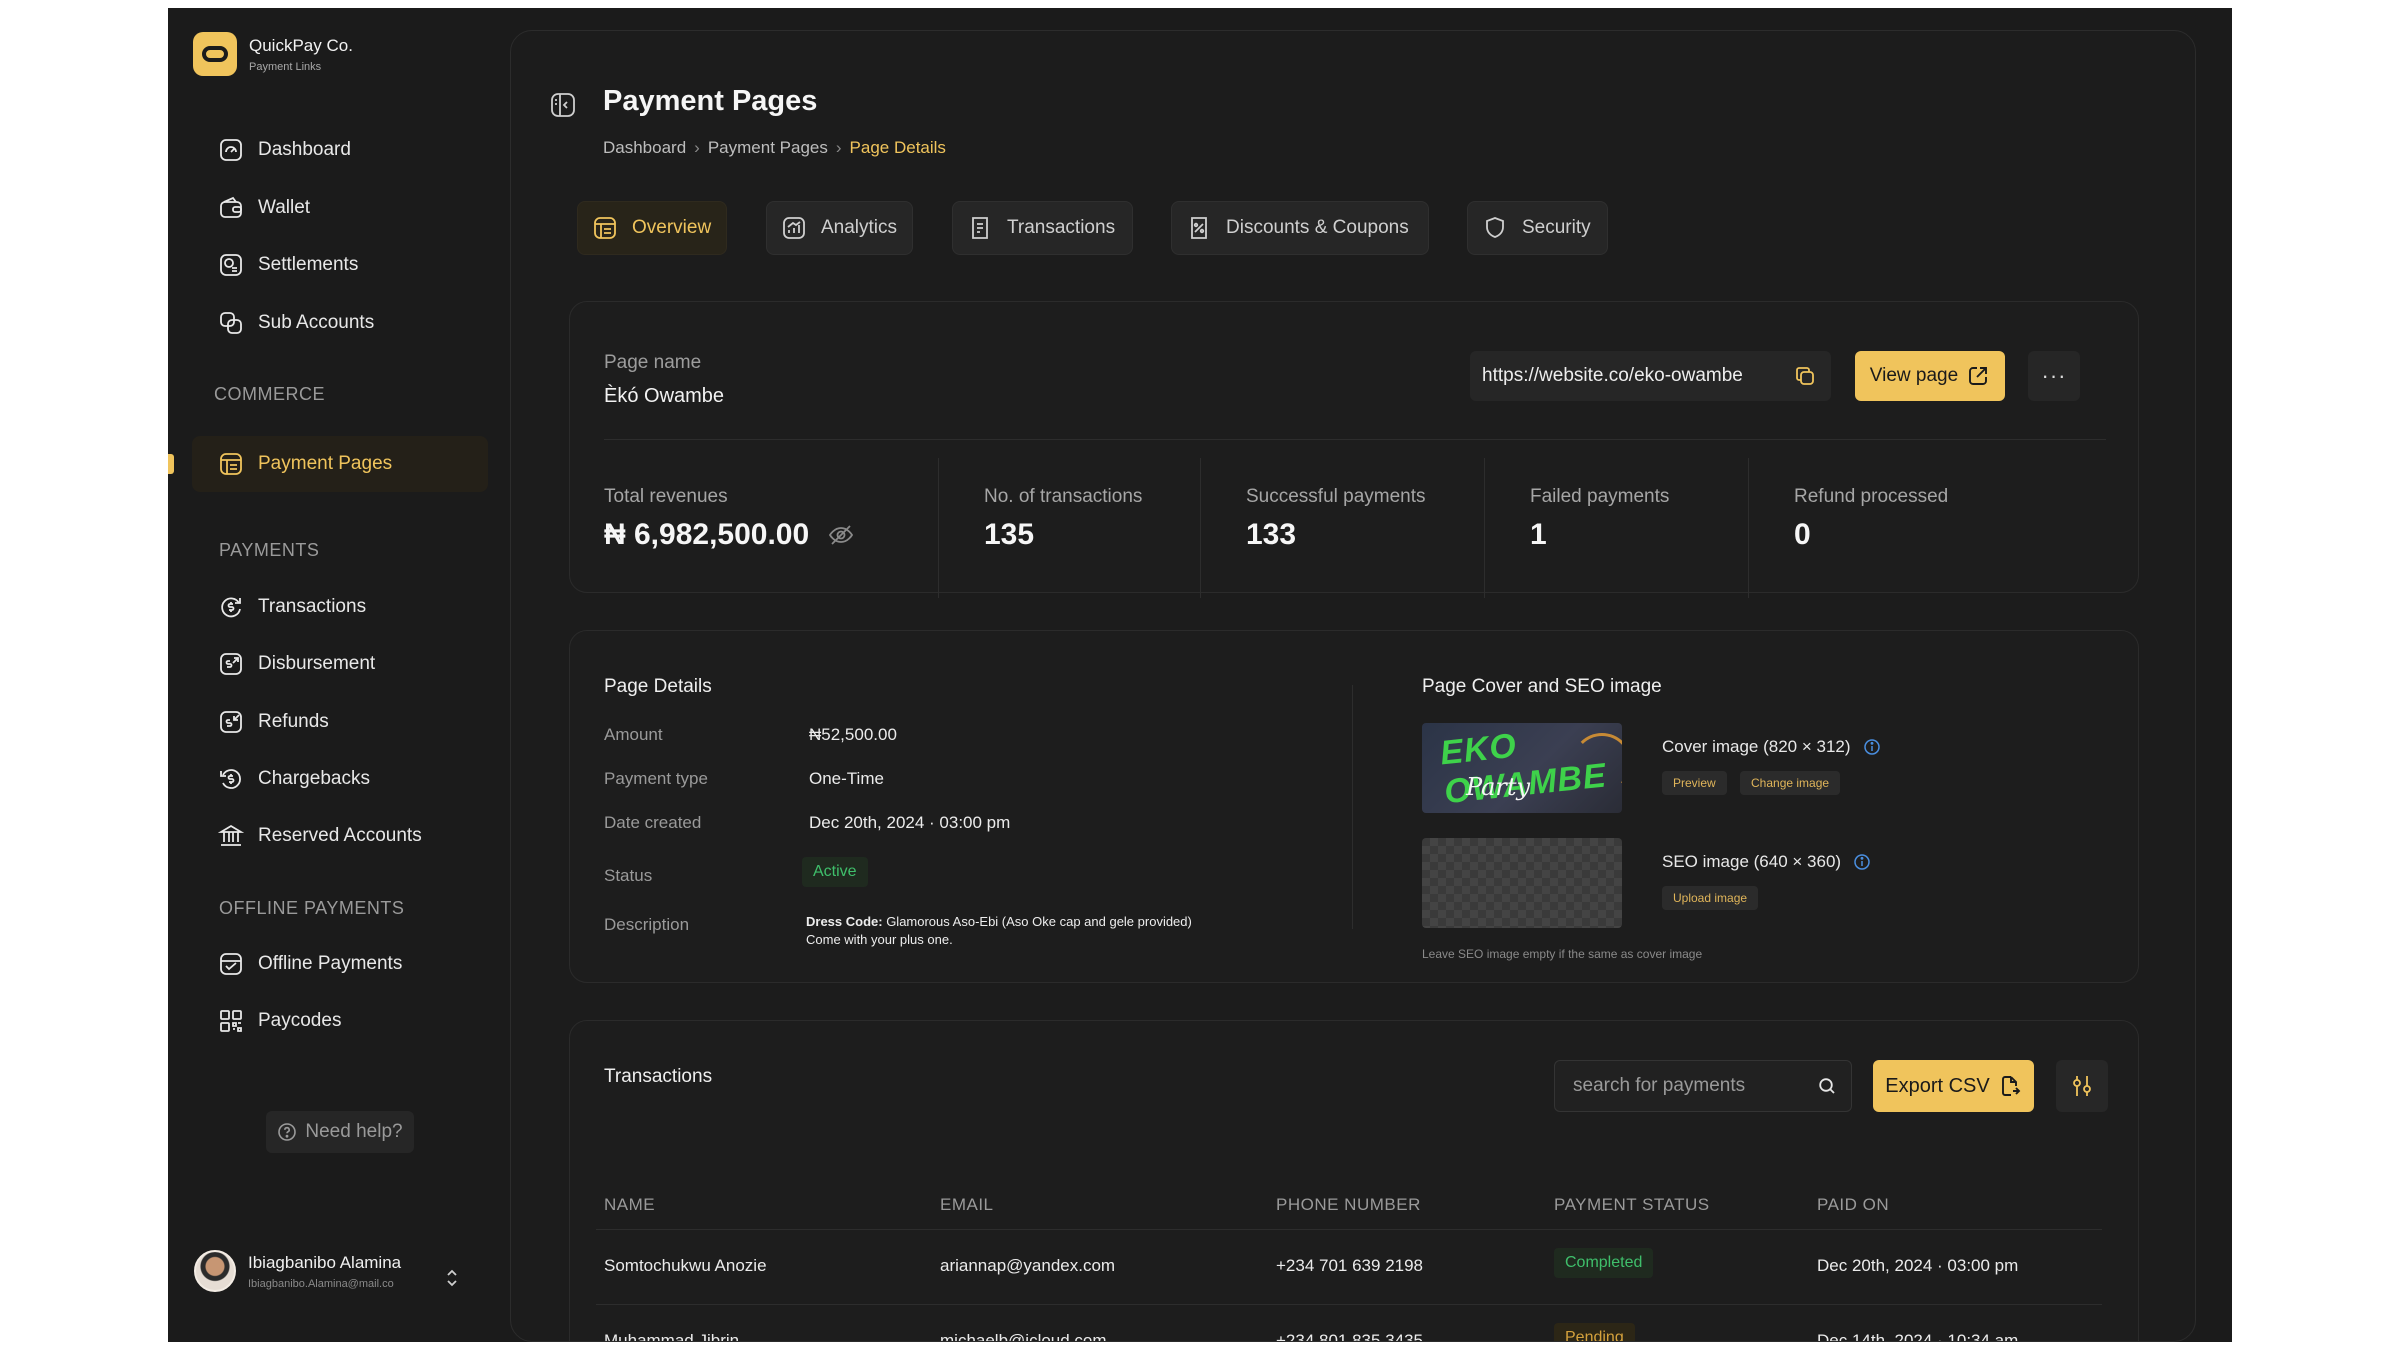  What do you see at coordinates (1766, 862) in the screenshot?
I see `seo-image-label: SEO image (640 × 360)` at bounding box center [1766, 862].